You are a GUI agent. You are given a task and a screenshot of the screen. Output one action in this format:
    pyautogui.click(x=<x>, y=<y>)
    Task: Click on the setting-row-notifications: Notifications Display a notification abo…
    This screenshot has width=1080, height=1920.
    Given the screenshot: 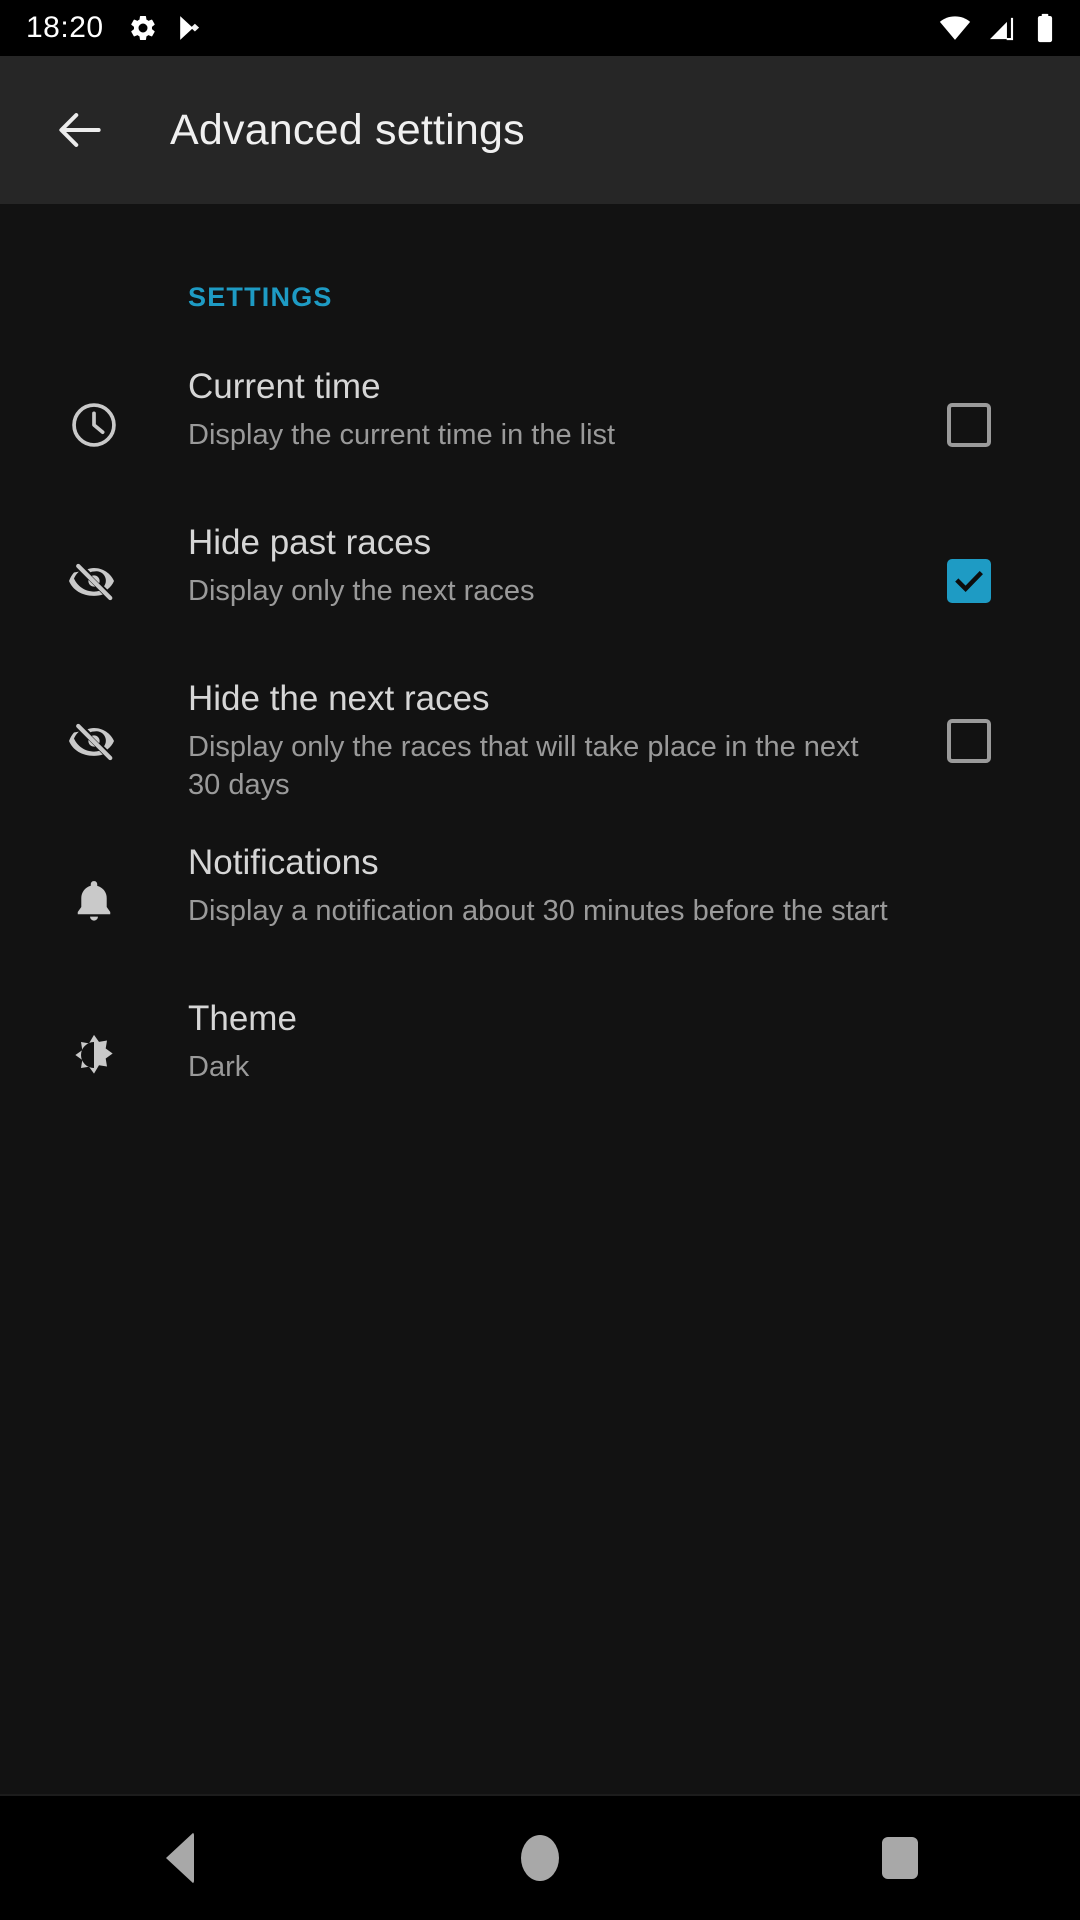 What is the action you would take?
    pyautogui.click(x=540, y=901)
    